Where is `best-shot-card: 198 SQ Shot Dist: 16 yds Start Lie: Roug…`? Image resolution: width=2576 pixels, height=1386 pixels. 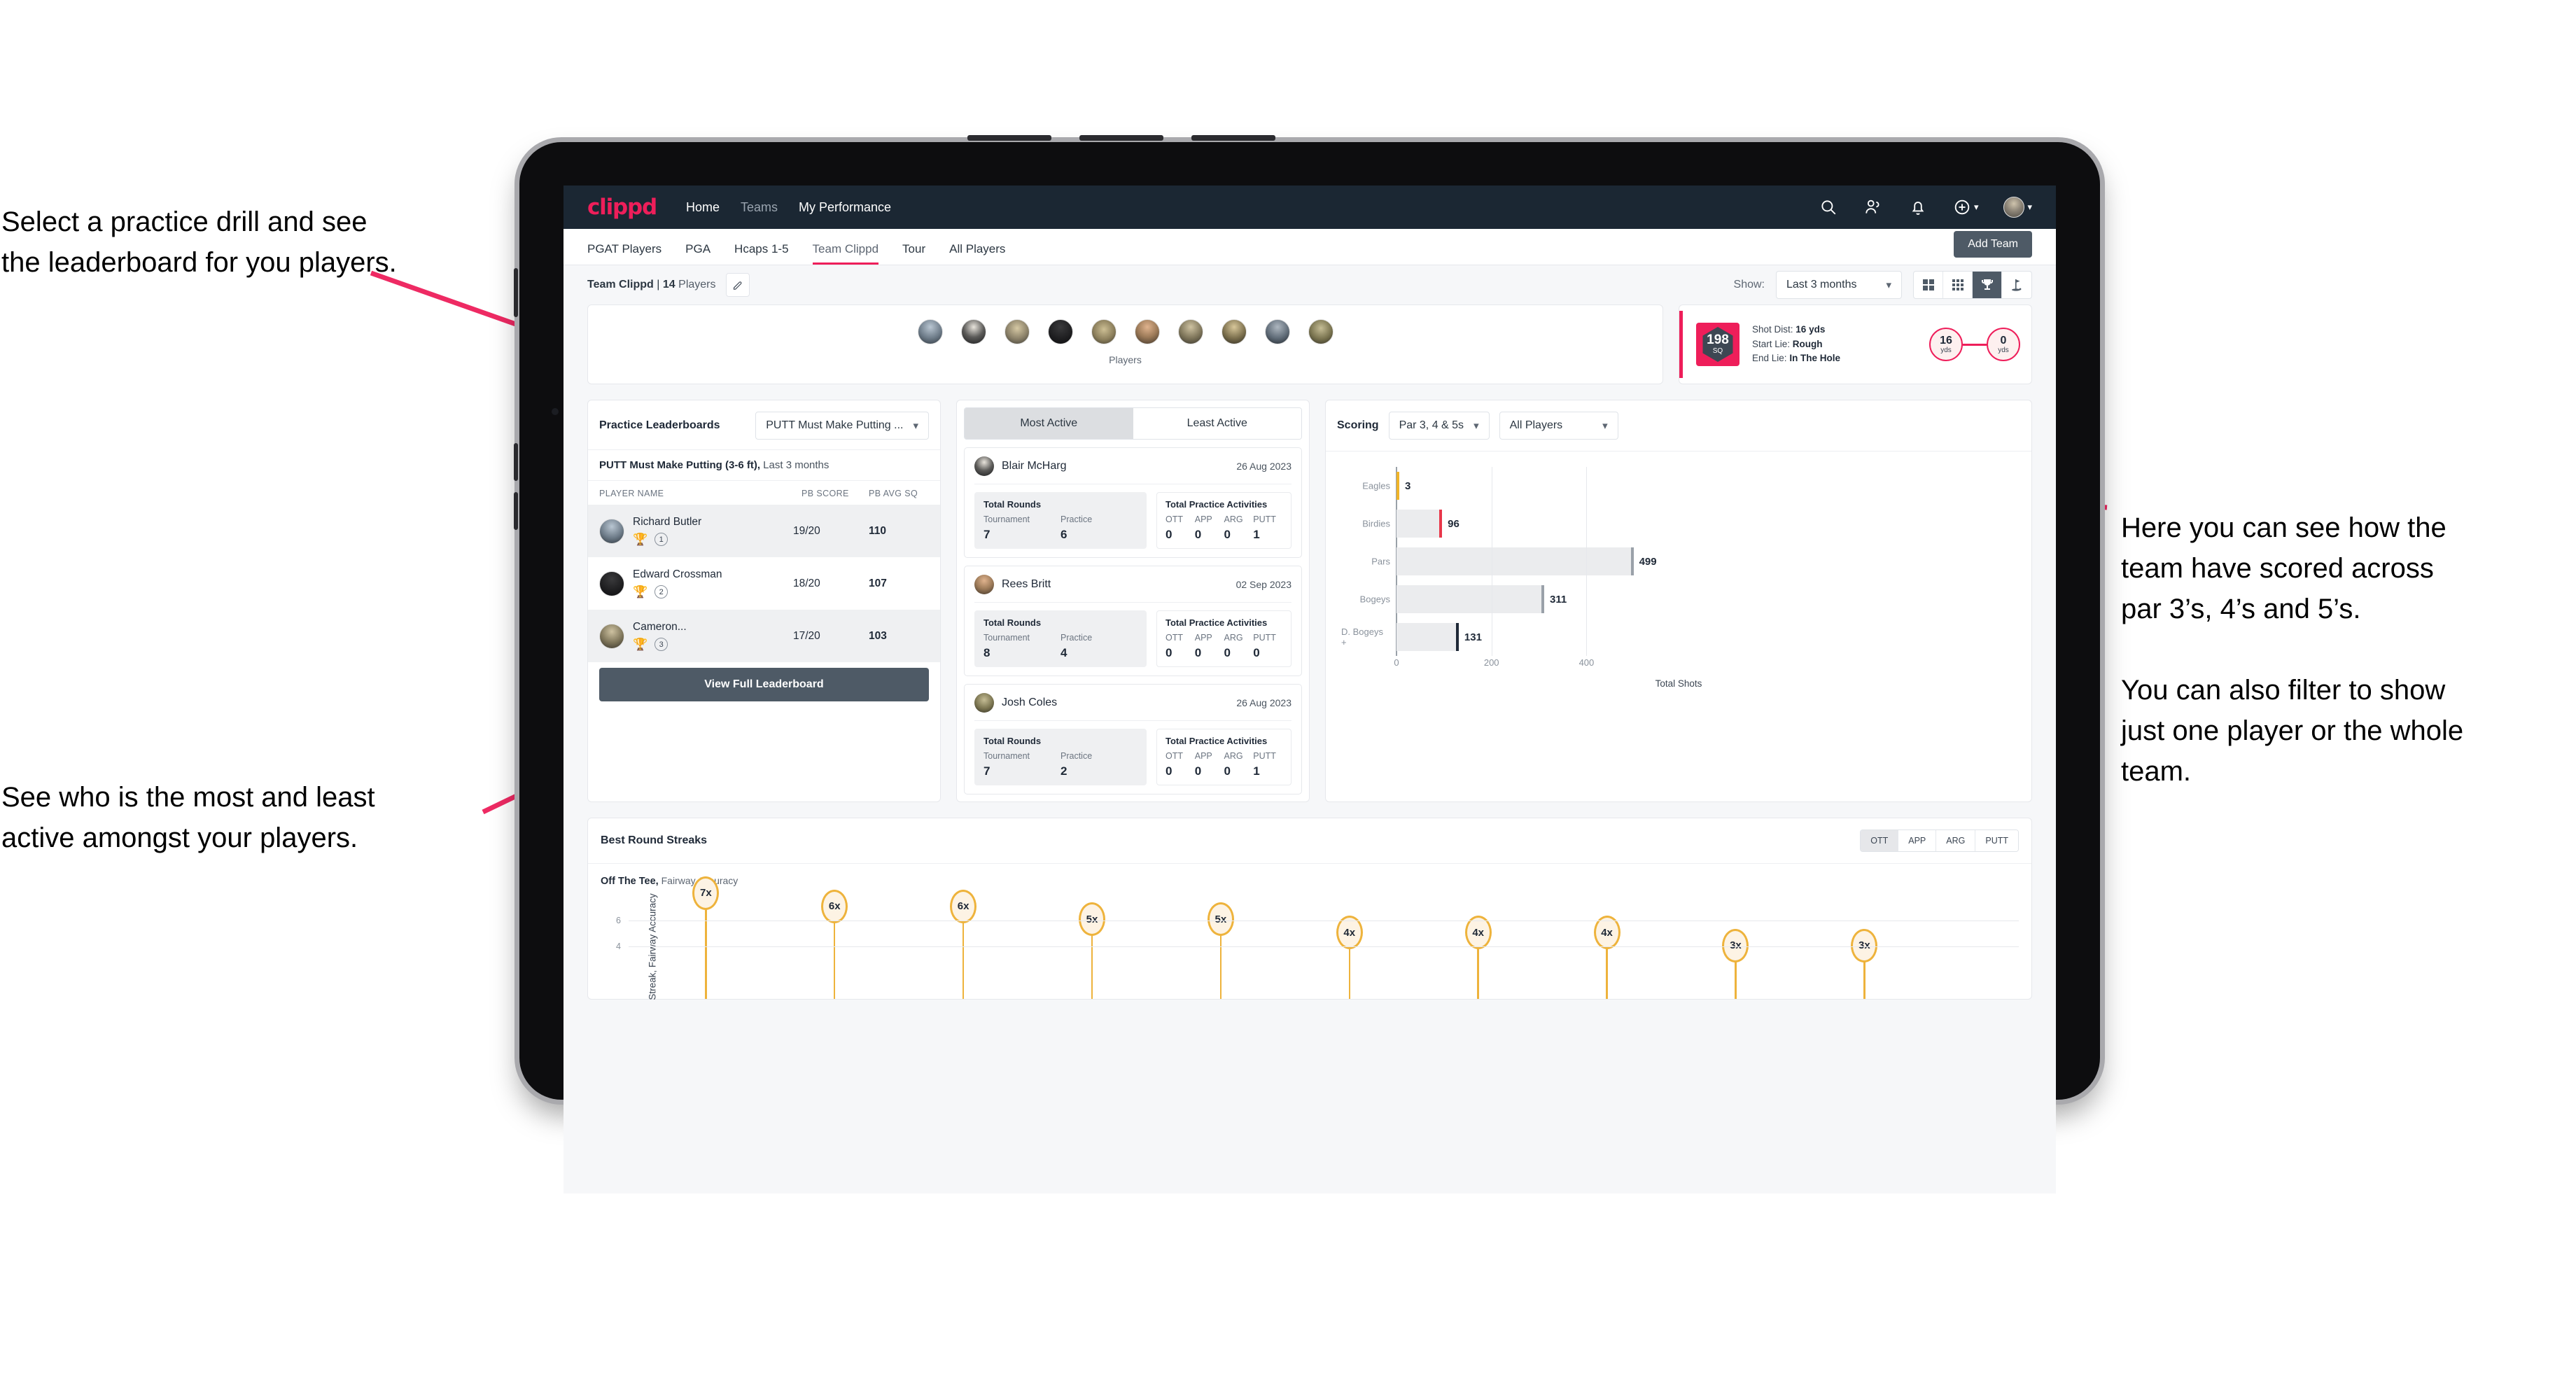 best-shot-card: 198 SQ Shot Dist: 16 yds Start Lie: Roug… is located at coordinates (1855, 344).